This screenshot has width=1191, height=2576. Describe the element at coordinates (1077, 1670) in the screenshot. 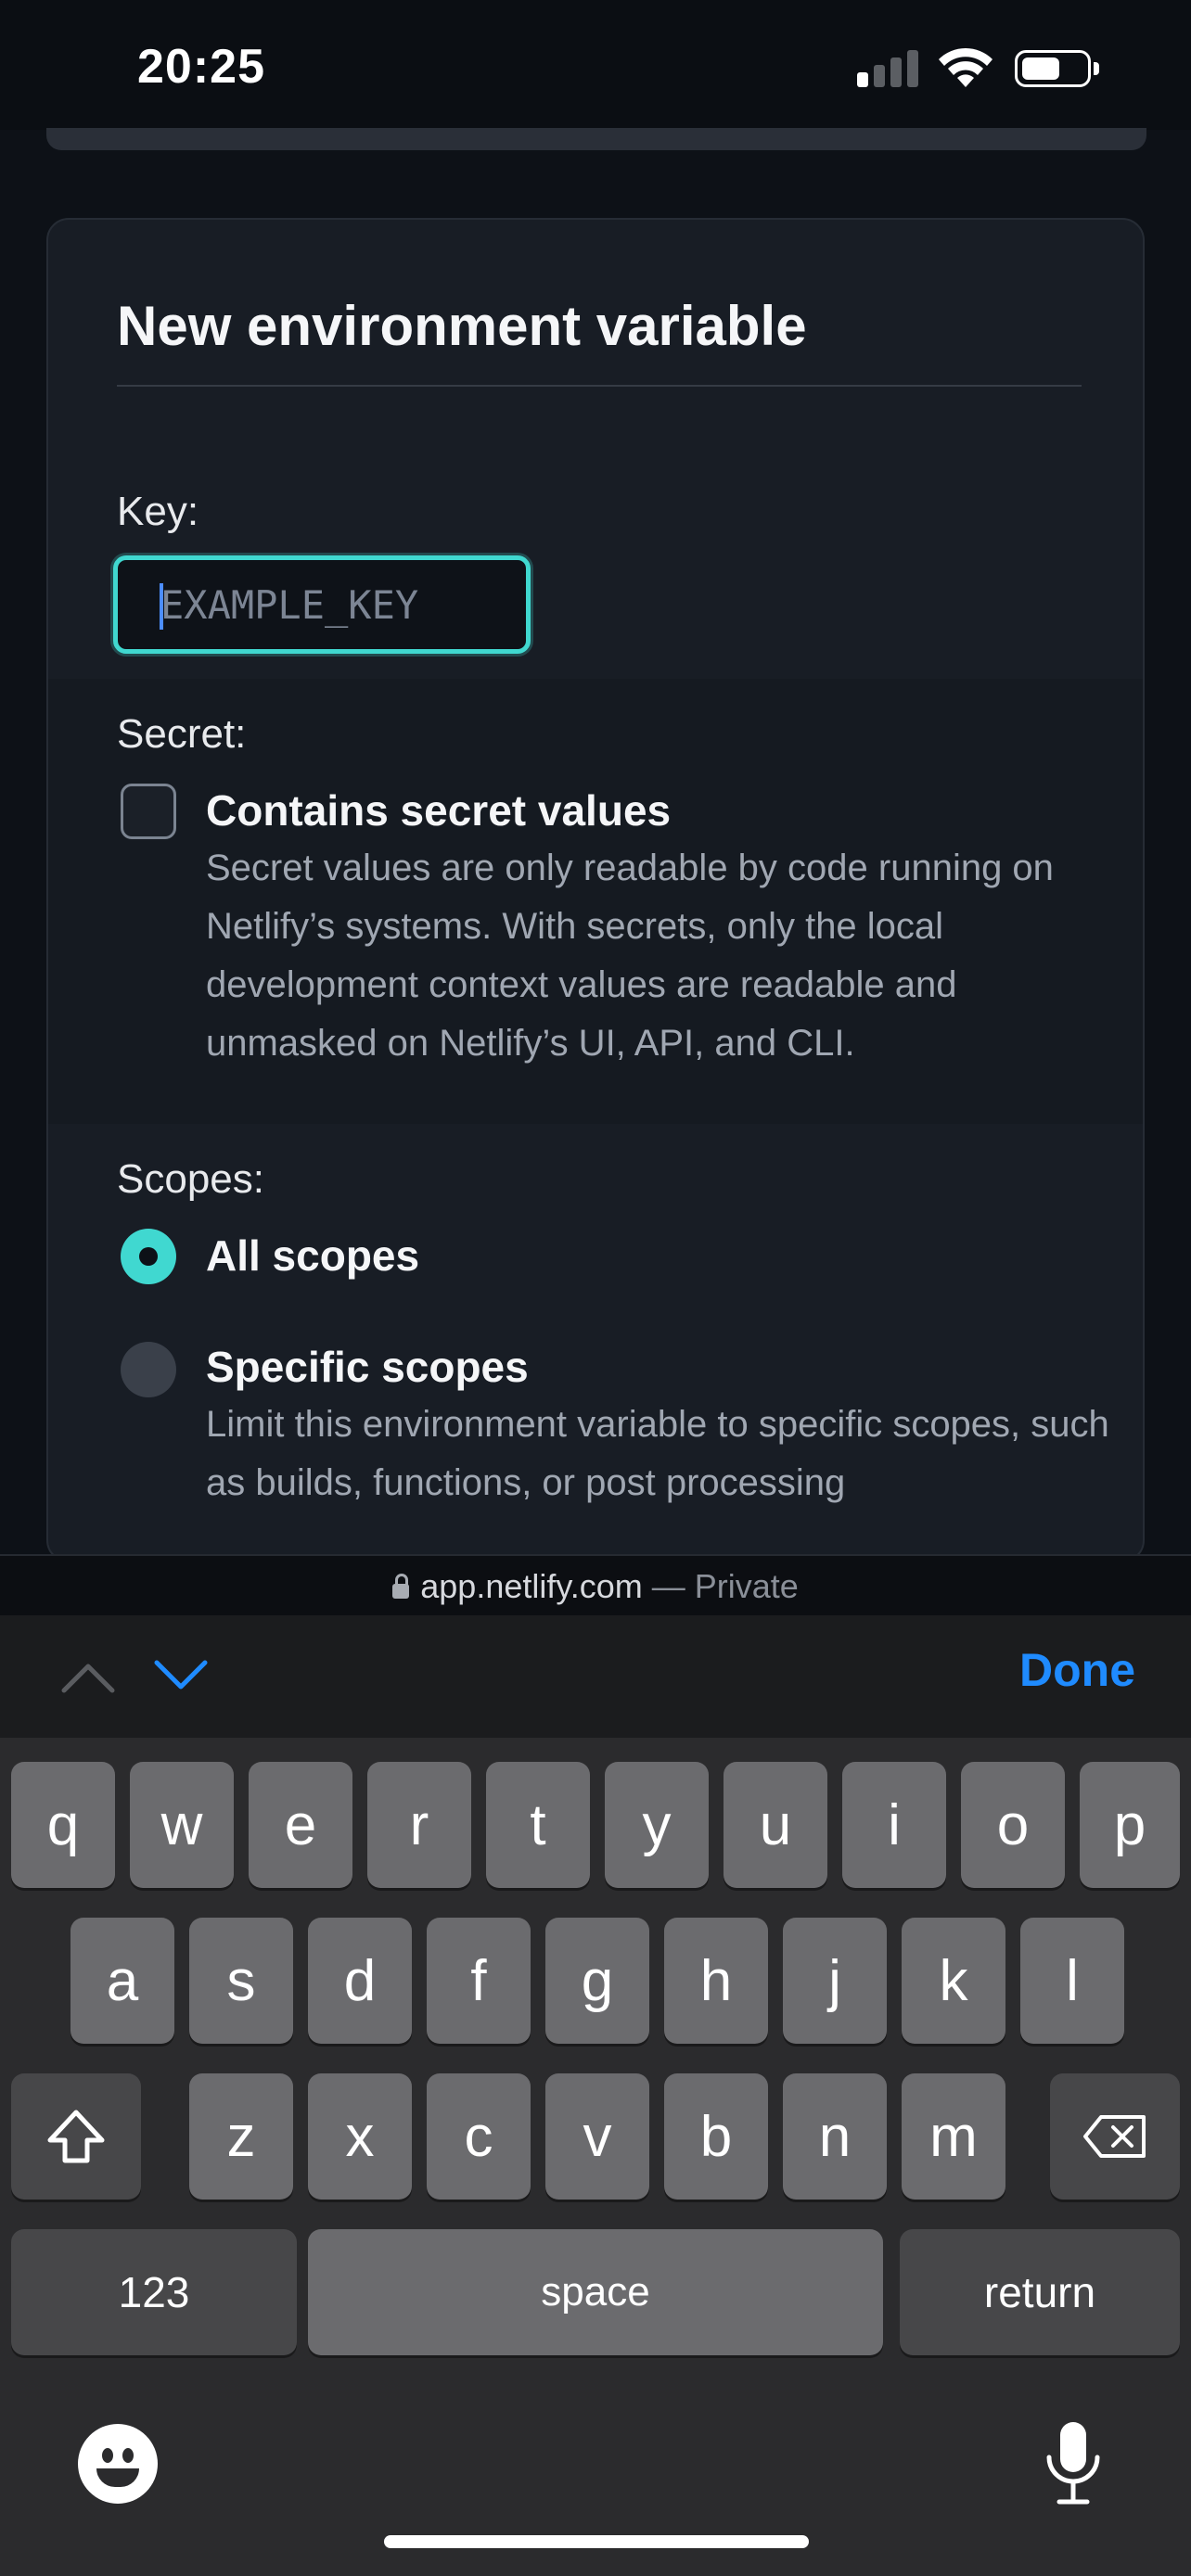

I see `done-button: Done` at that location.